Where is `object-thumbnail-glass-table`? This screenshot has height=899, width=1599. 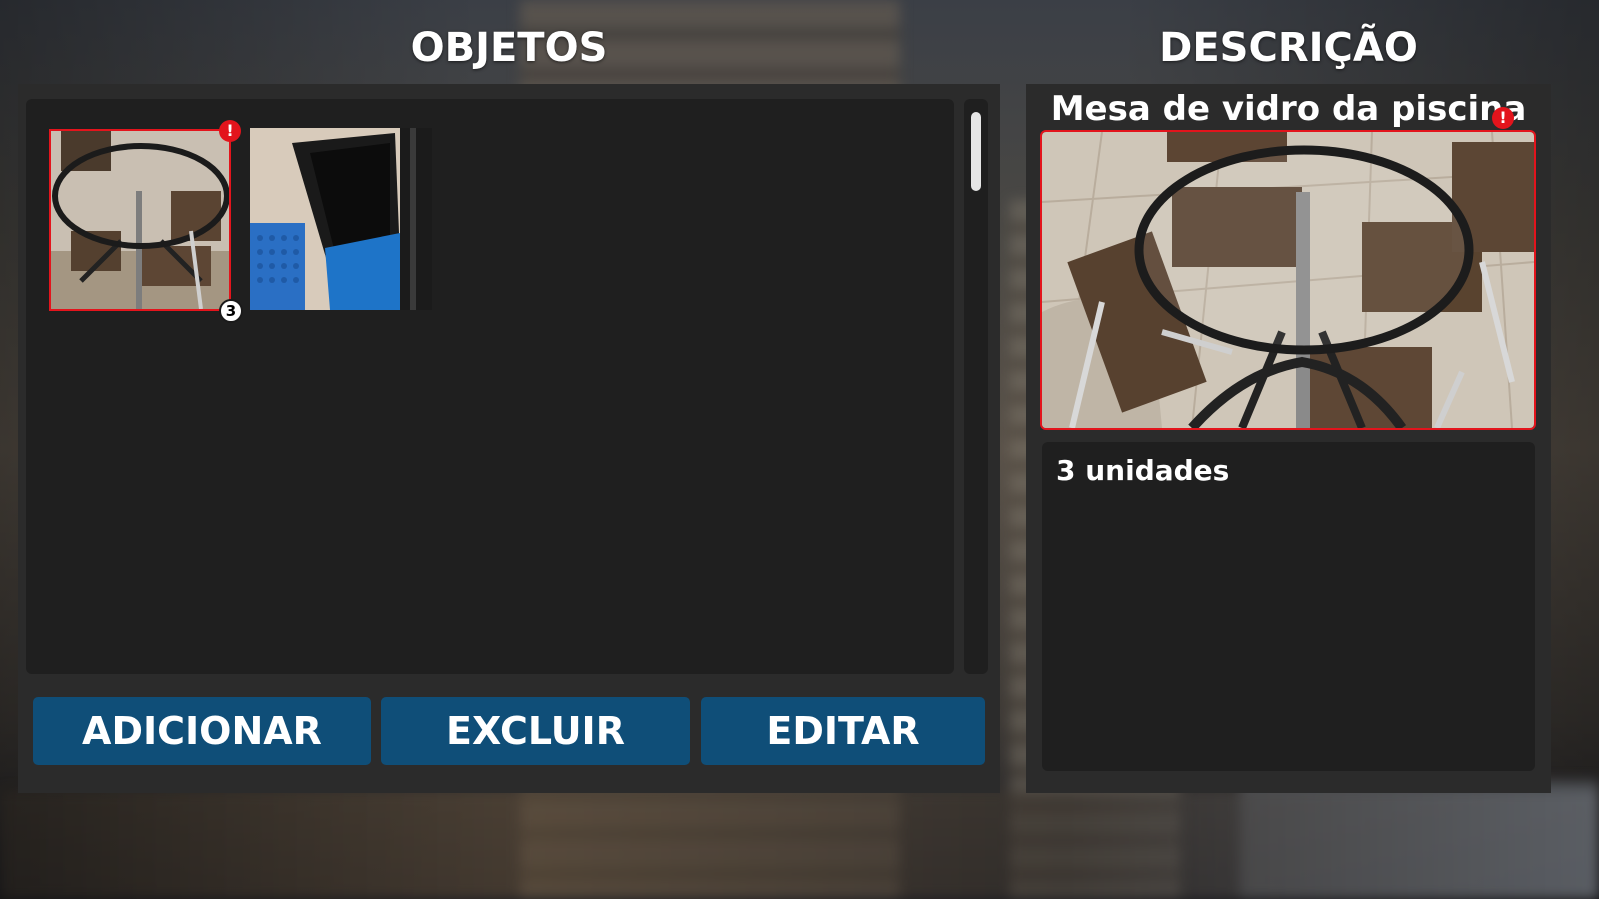 object-thumbnail-glass-table is located at coordinates (140, 220).